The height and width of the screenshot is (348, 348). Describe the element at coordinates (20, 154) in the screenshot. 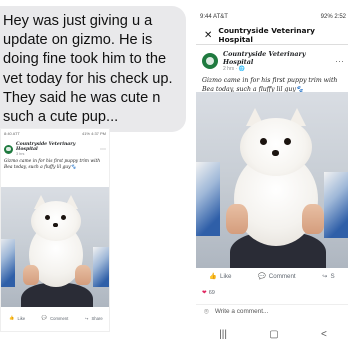

I see `post-meta: 3 hrs` at that location.